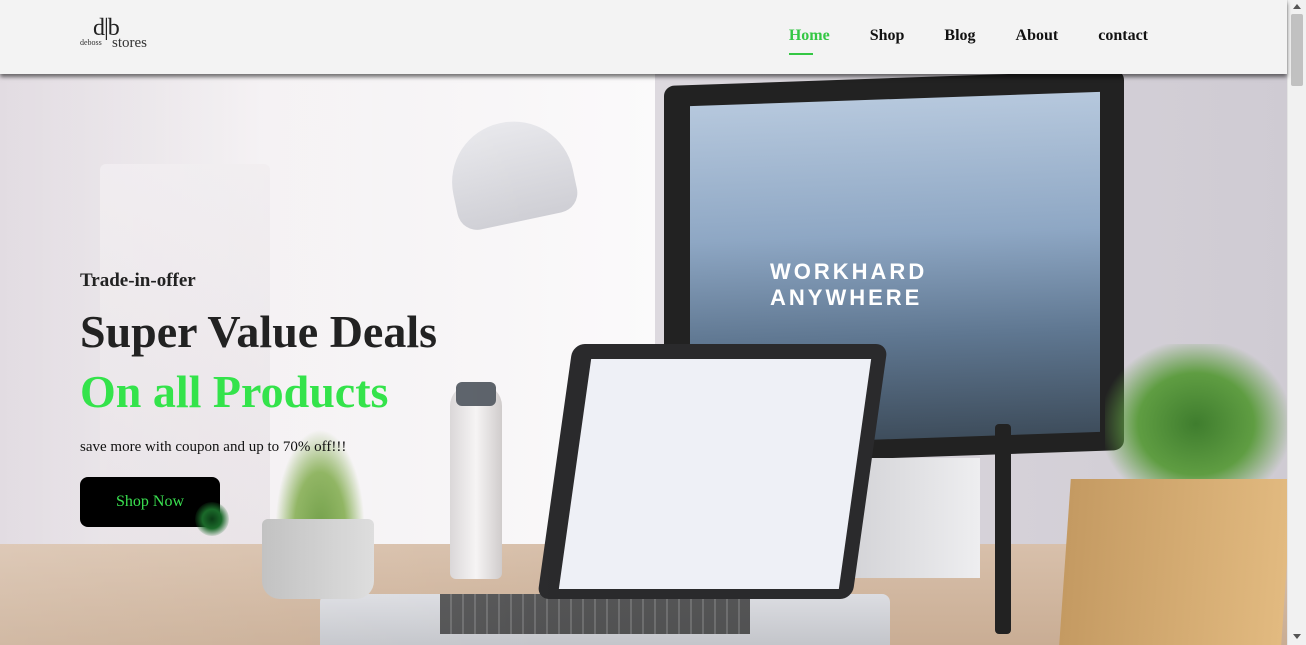 This screenshot has width=1306, height=645. Describe the element at coordinates (809, 41) in the screenshot. I see `nav-item-home: Home` at that location.